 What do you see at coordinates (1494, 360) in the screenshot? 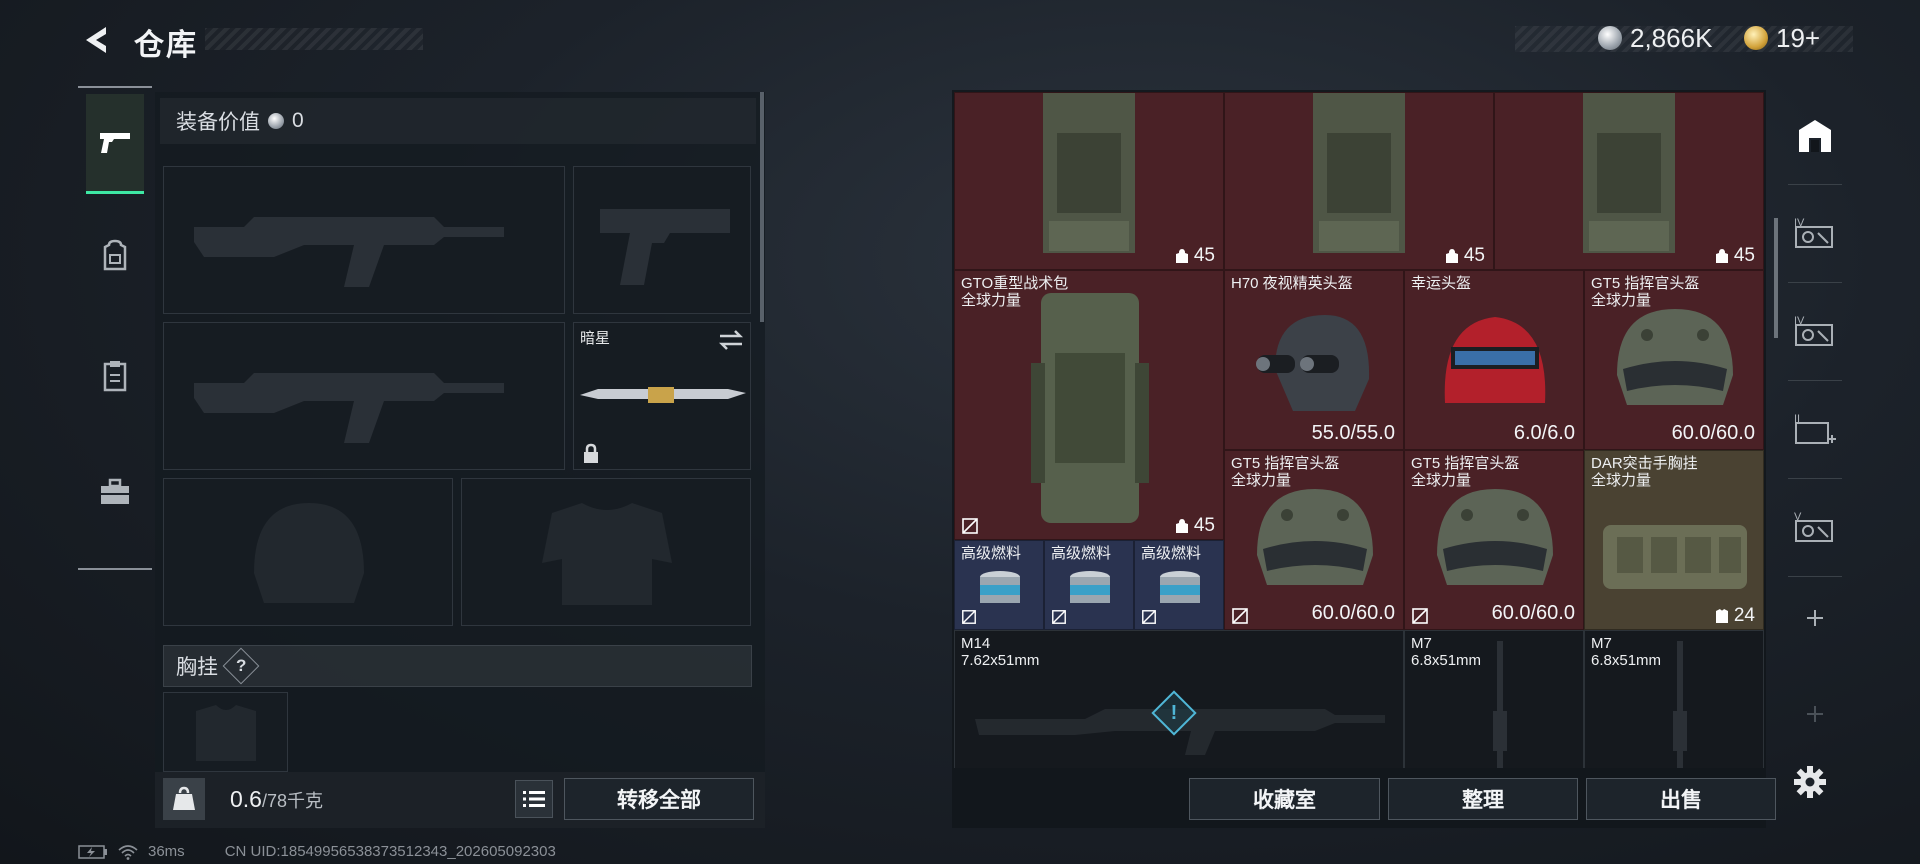
I see `stash-item-helmet-lucky: 幸运头盔 6.0/6.0` at bounding box center [1494, 360].